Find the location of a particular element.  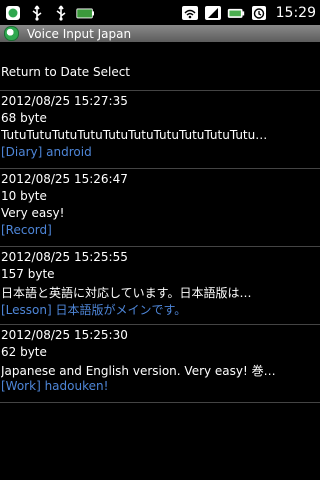

return-to-date-select: Return to Date Select is located at coordinates (160, 66).